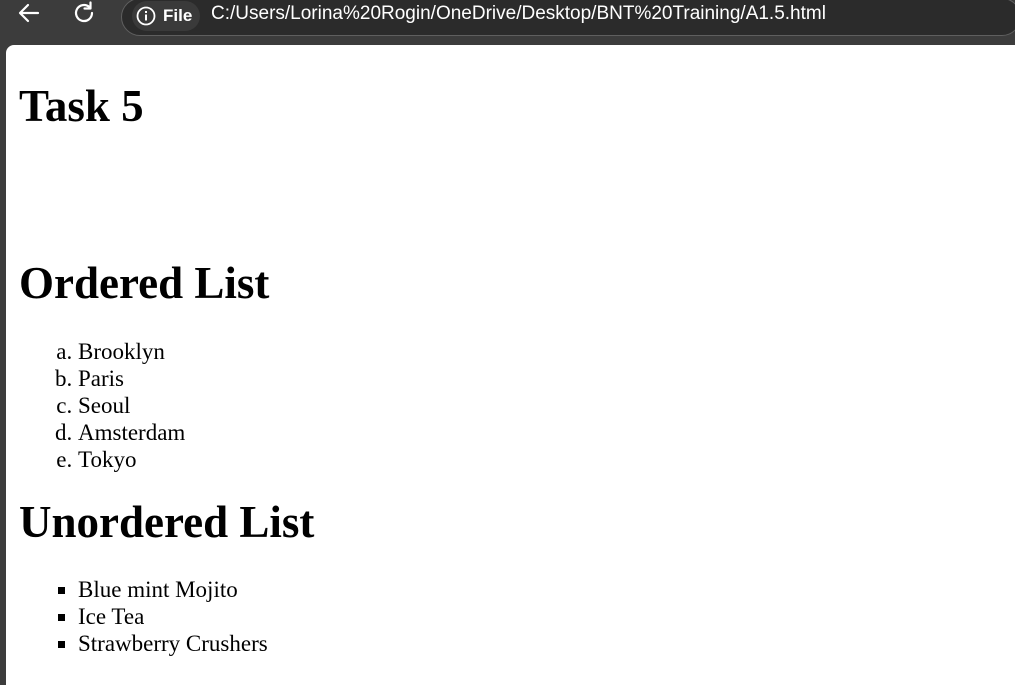 This screenshot has height=685, width=1015. I want to click on site-label: File, so click(178, 15).